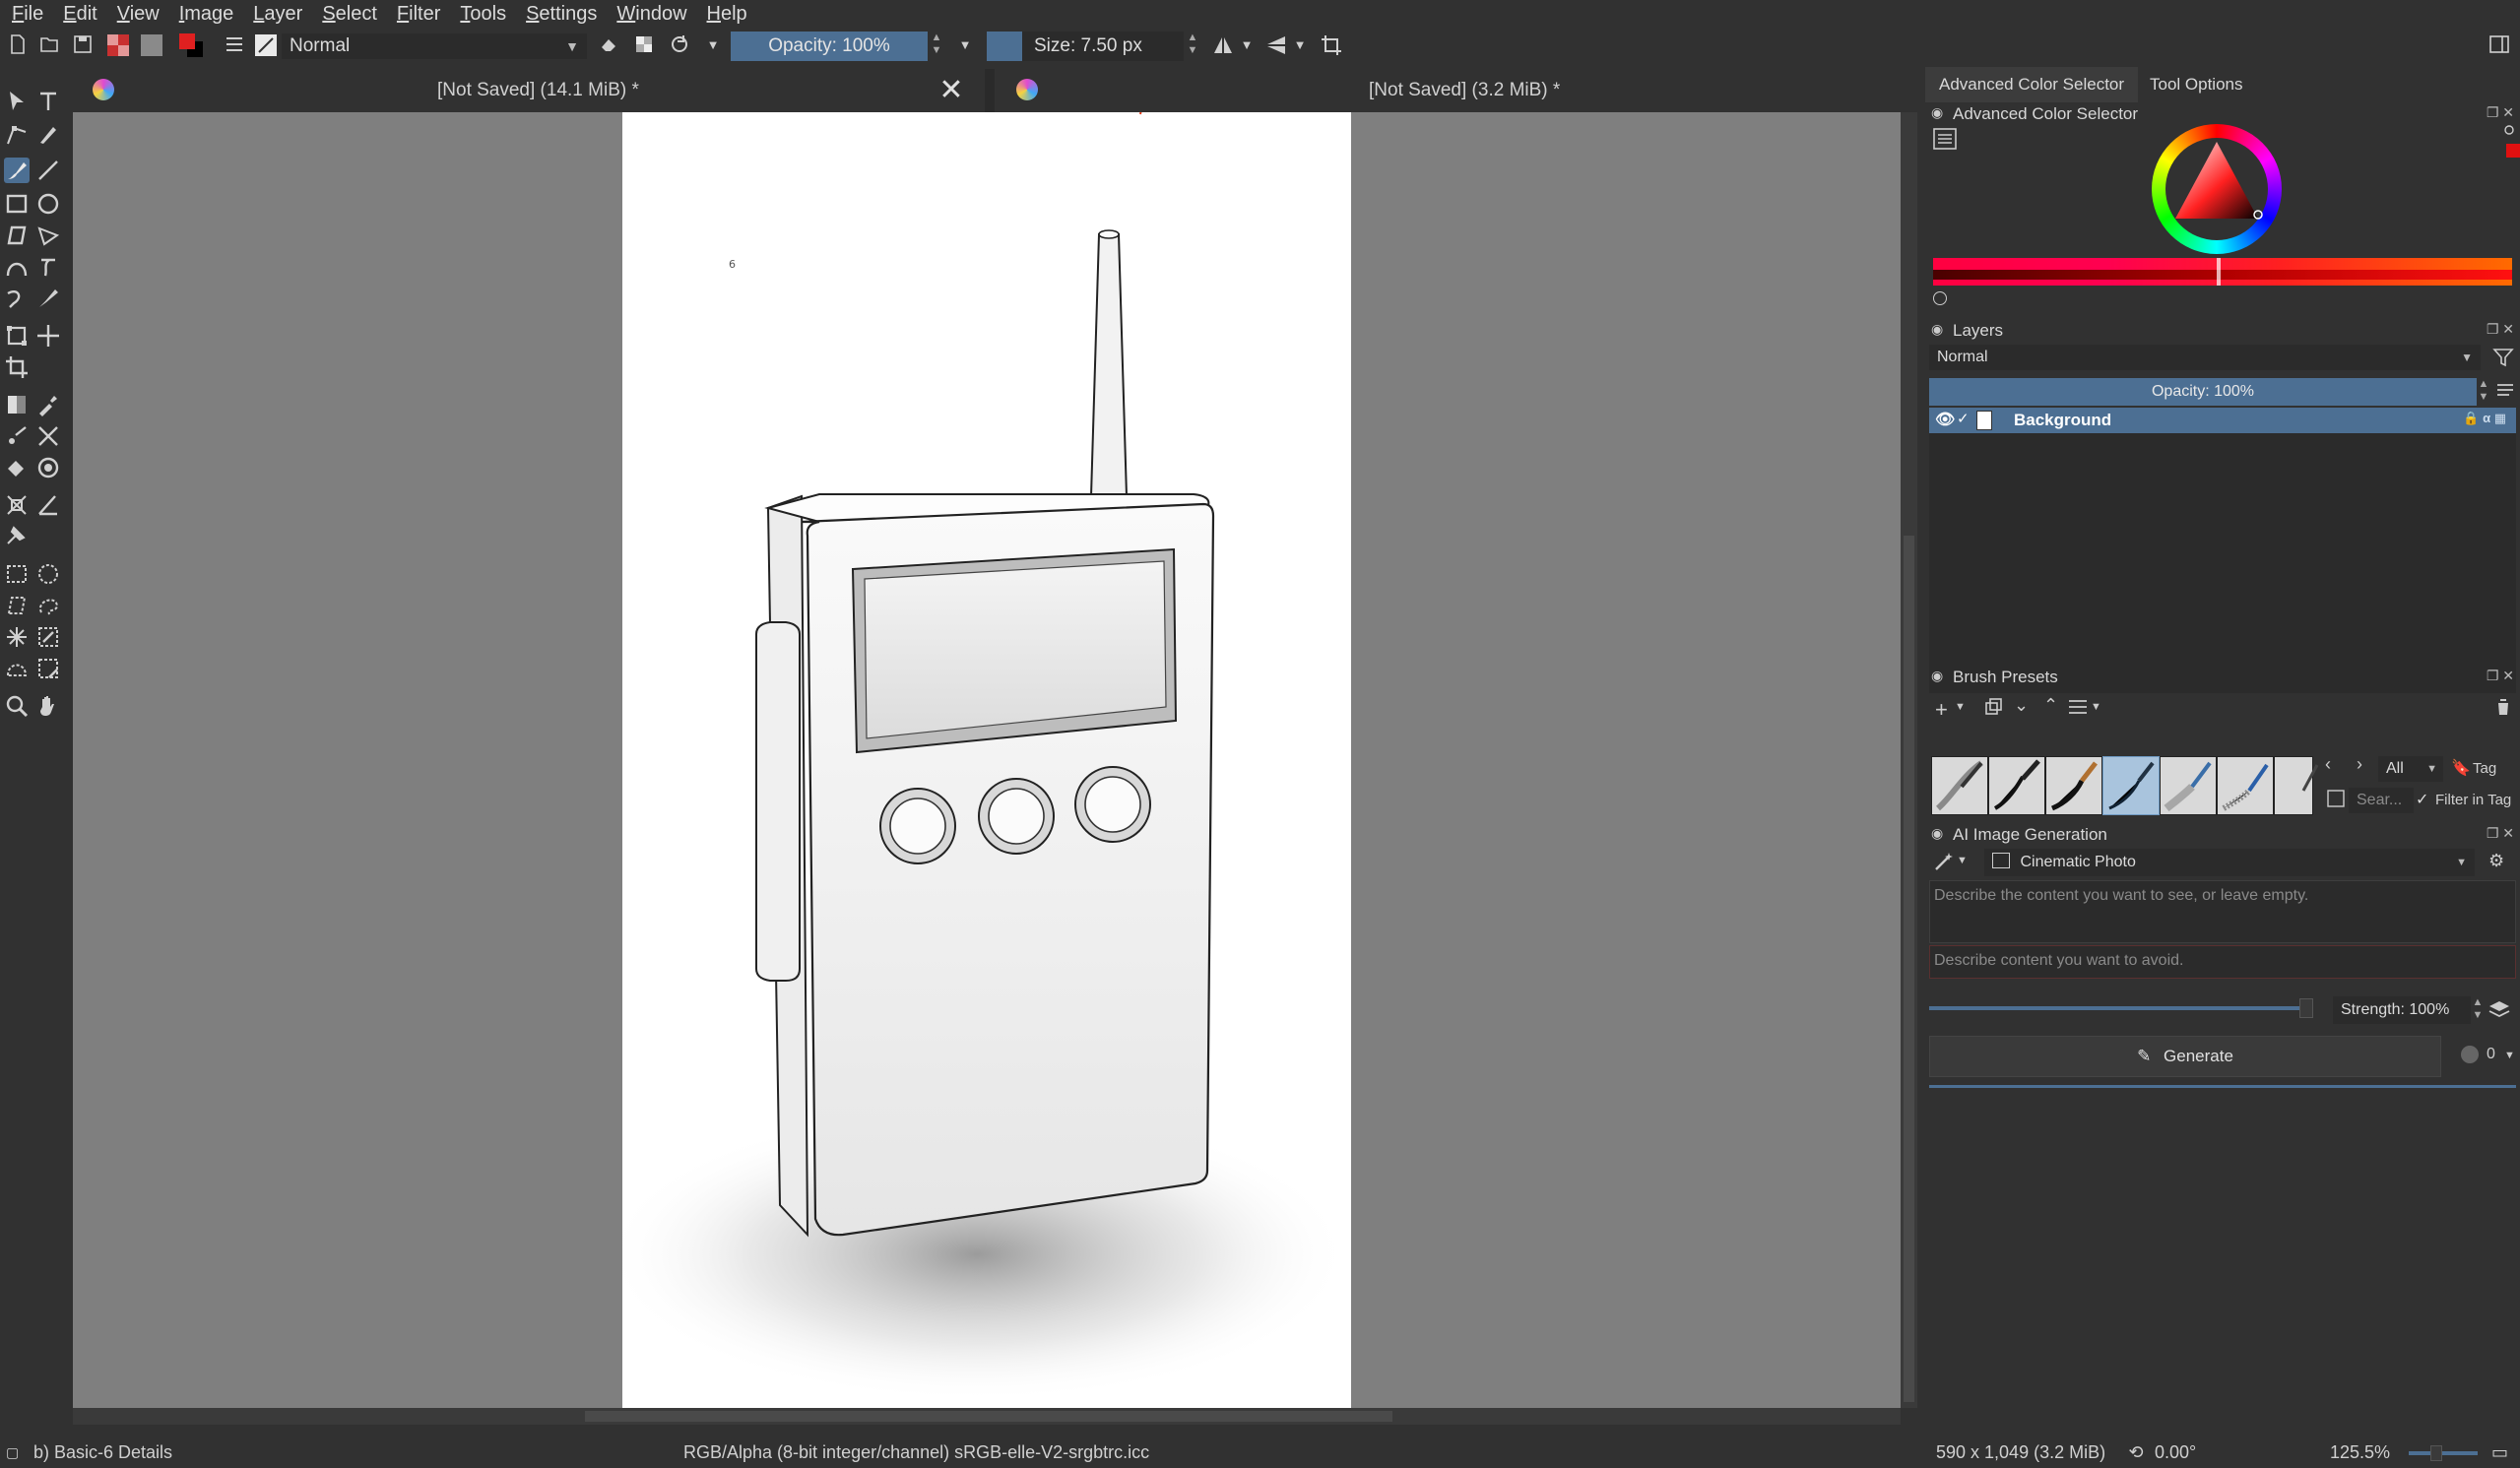 This screenshot has width=2520, height=1468. I want to click on duplicate-layer-icon, so click(1994, 709).